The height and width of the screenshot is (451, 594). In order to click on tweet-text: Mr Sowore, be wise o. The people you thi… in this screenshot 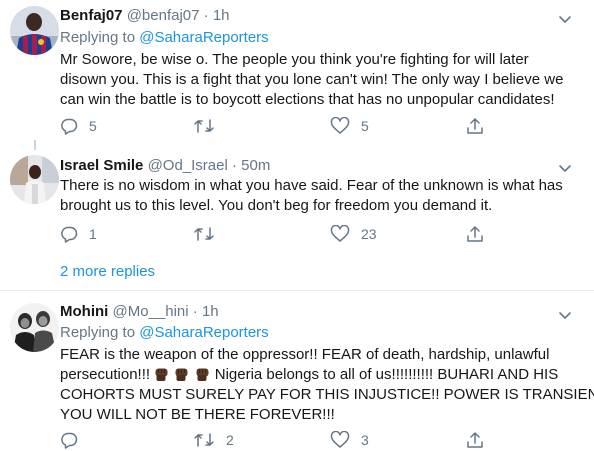, I will do `click(312, 79)`.